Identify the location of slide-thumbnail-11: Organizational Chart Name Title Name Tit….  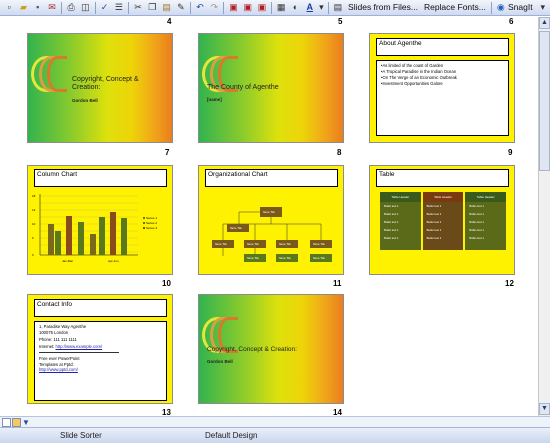
(271, 220).